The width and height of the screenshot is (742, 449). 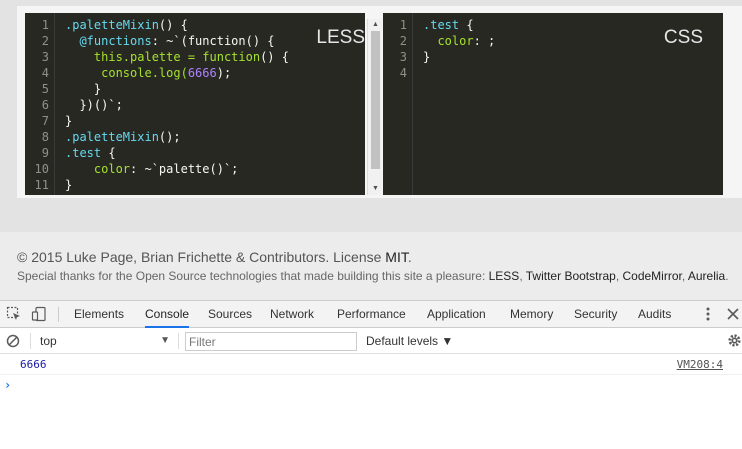 I want to click on code-line: console.log(6666);, so click(x=148, y=73).